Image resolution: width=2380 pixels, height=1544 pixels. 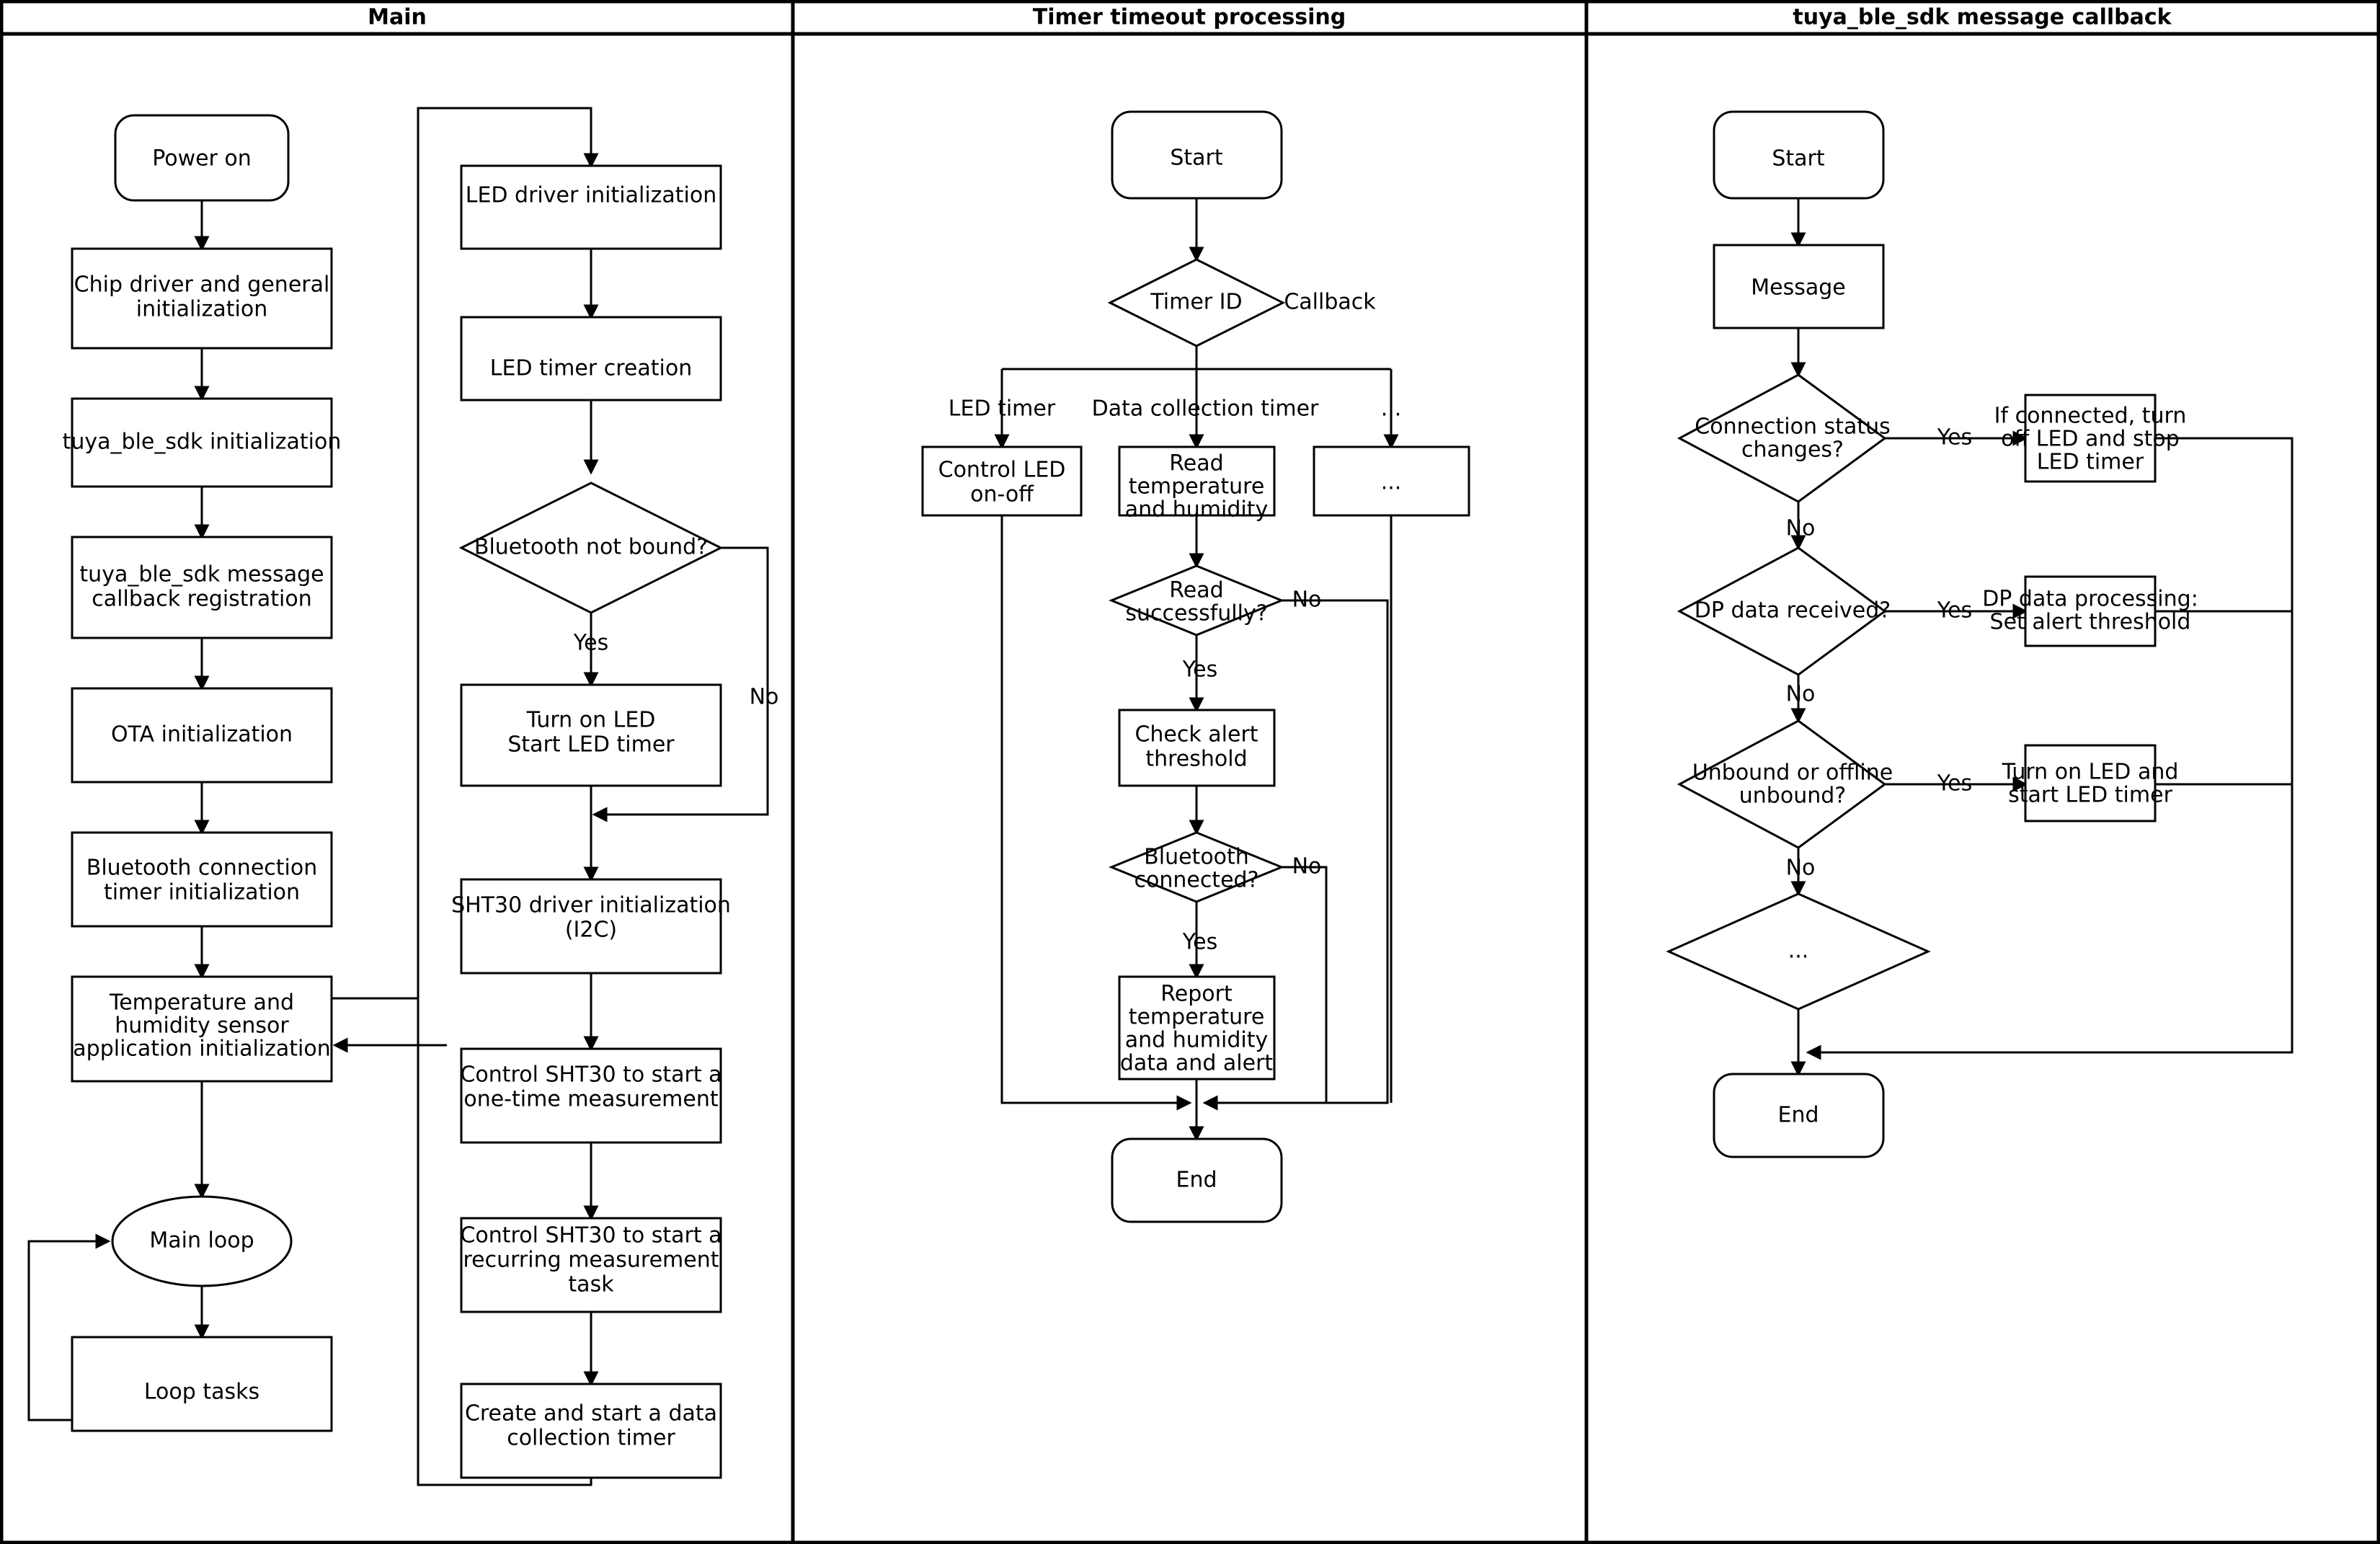 What do you see at coordinates (1197, 484) in the screenshot?
I see `node-read-temp-humidity: Read temperature and humidity` at bounding box center [1197, 484].